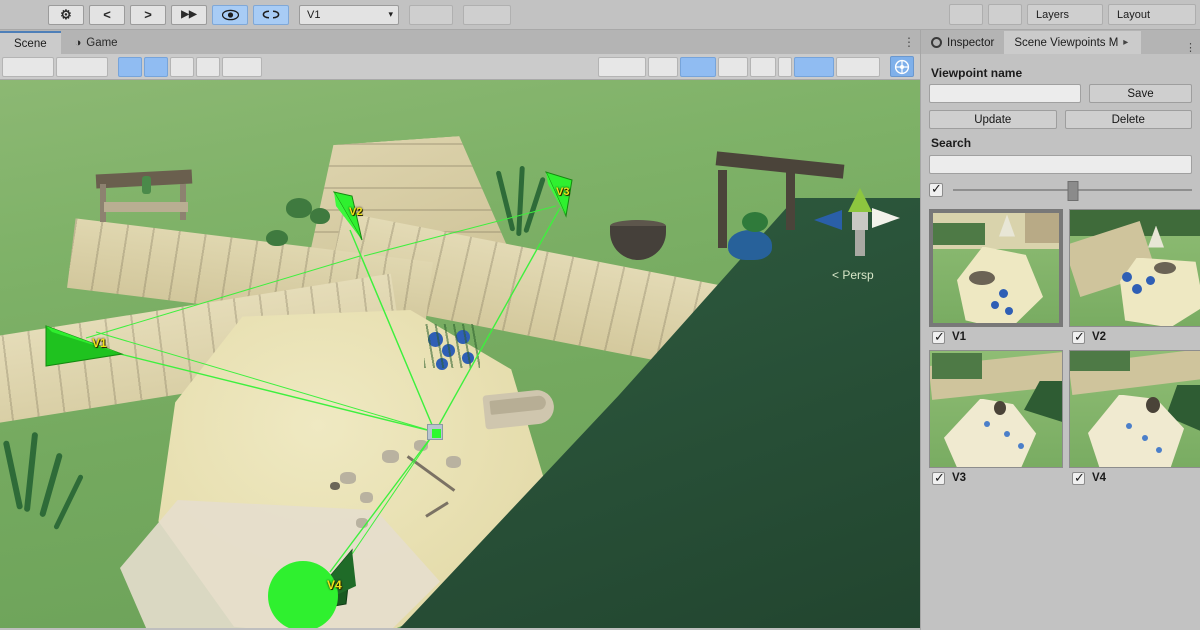 The image size is (1200, 630). Describe the element at coordinates (814, 66) in the screenshot. I see `gizmo-toggle-button` at that location.